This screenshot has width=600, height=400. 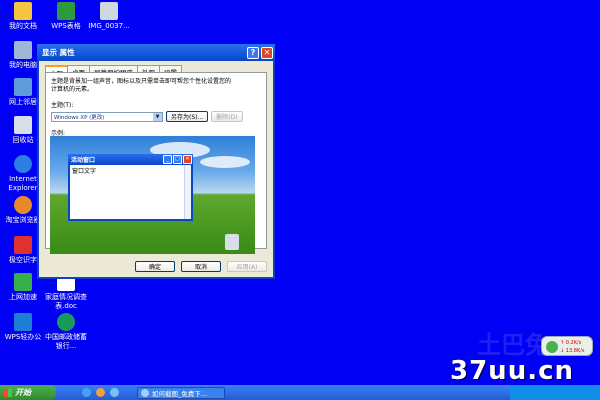 I want to click on desktop-icon-wps-sheet: WPS表格, so click(x=66, y=16).